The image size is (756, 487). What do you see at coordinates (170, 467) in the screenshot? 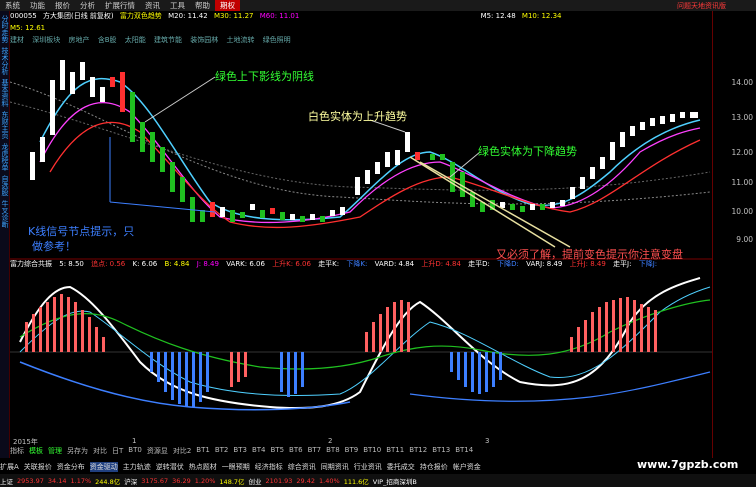
I see `tab-reversal: 逆转潜伏` at bounding box center [170, 467].